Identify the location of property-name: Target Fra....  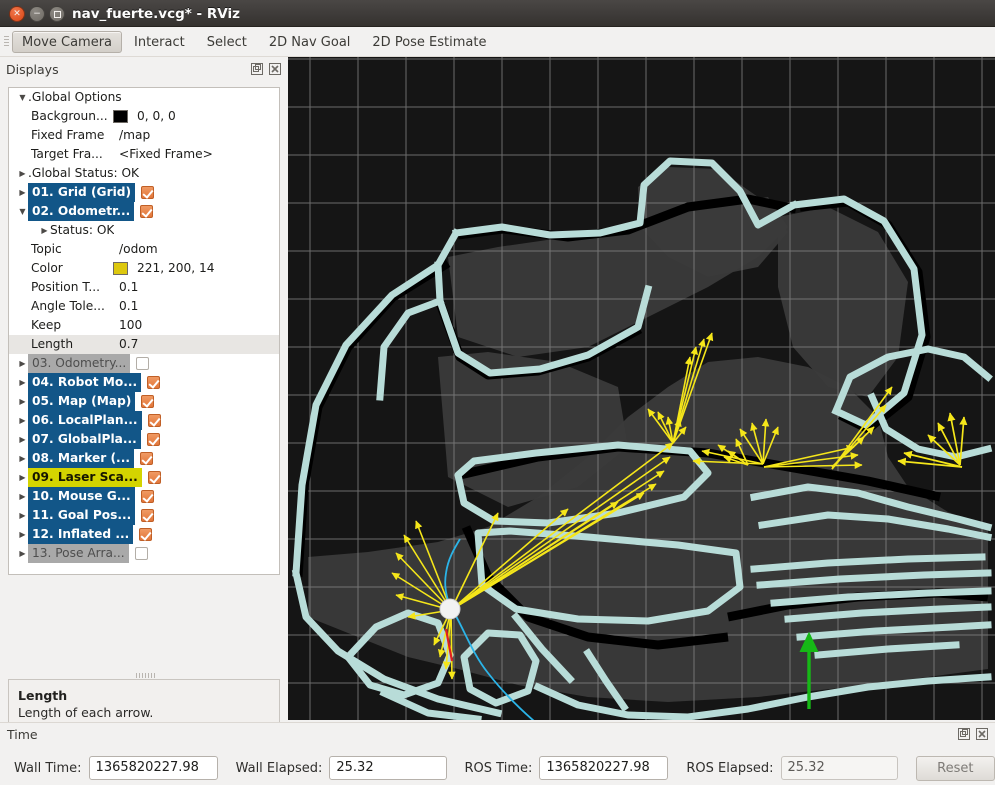
(67, 154).